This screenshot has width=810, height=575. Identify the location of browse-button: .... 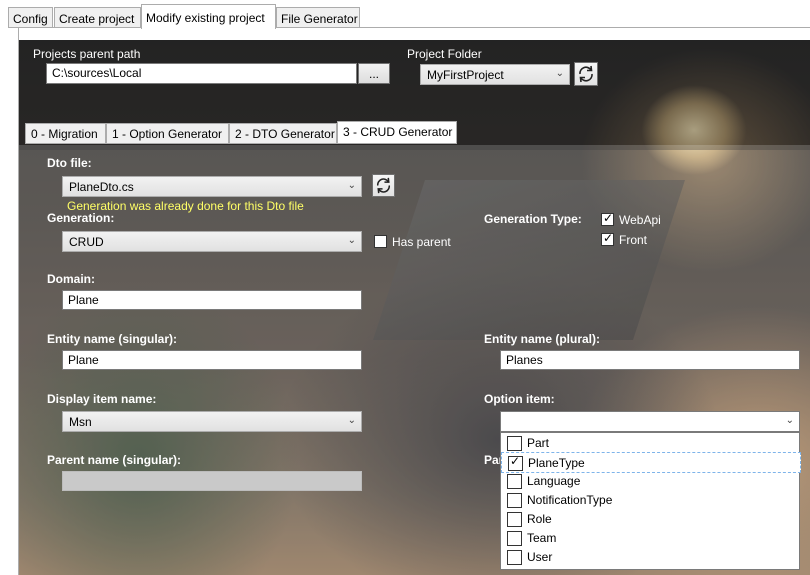
(374, 73).